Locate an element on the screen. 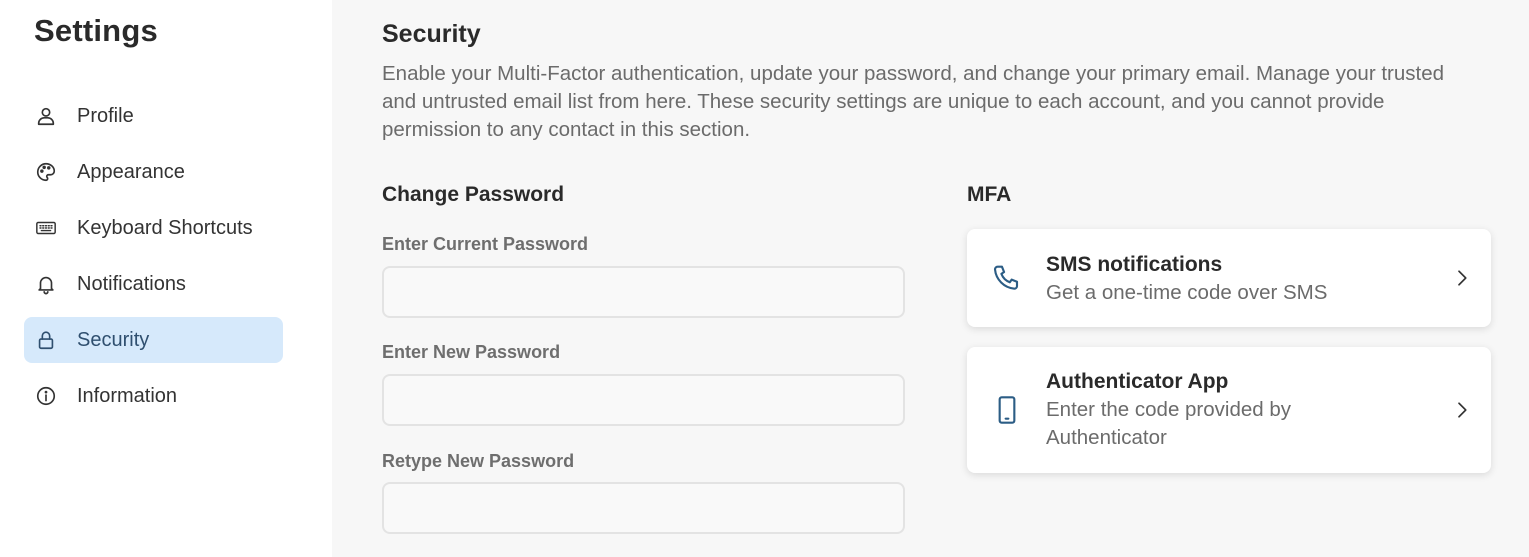 This screenshot has height=557, width=1529. sidebar-title: Settings is located at coordinates (96, 30).